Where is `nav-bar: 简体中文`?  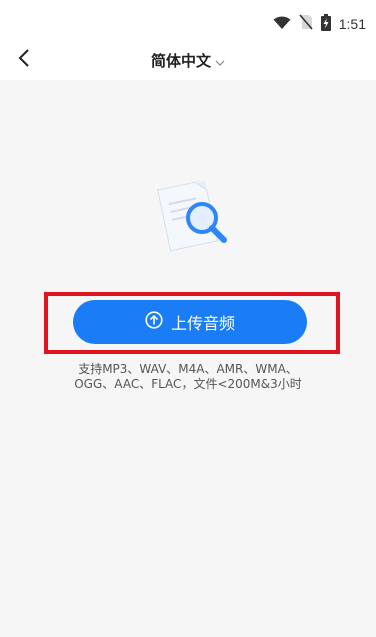
nav-bar: 简体中文 is located at coordinates (188, 61).